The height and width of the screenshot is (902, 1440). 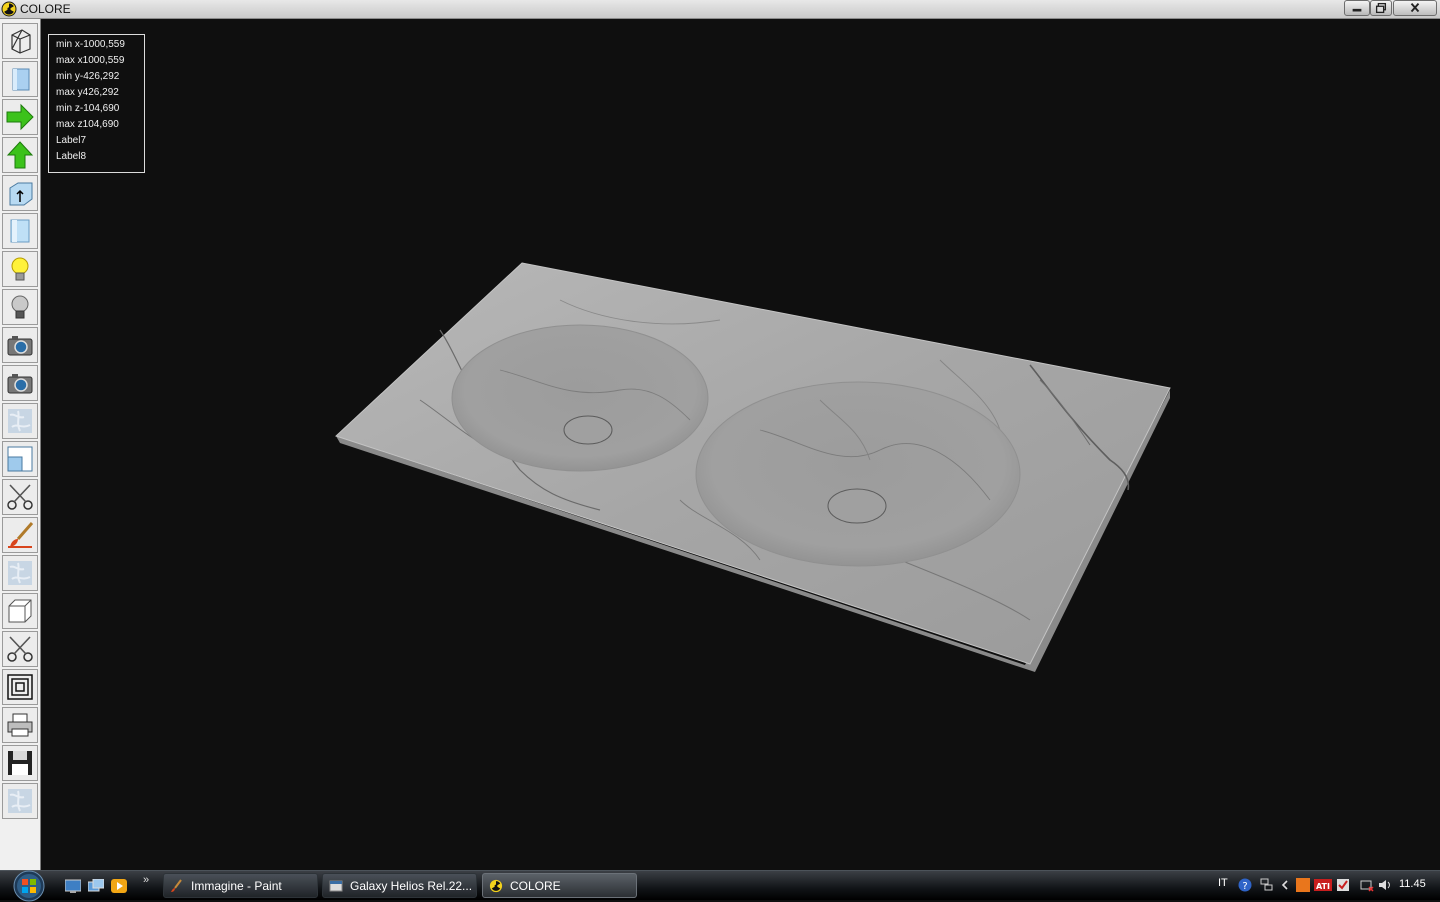 What do you see at coordinates (1412, 884) in the screenshot?
I see `clock: 11.45` at bounding box center [1412, 884].